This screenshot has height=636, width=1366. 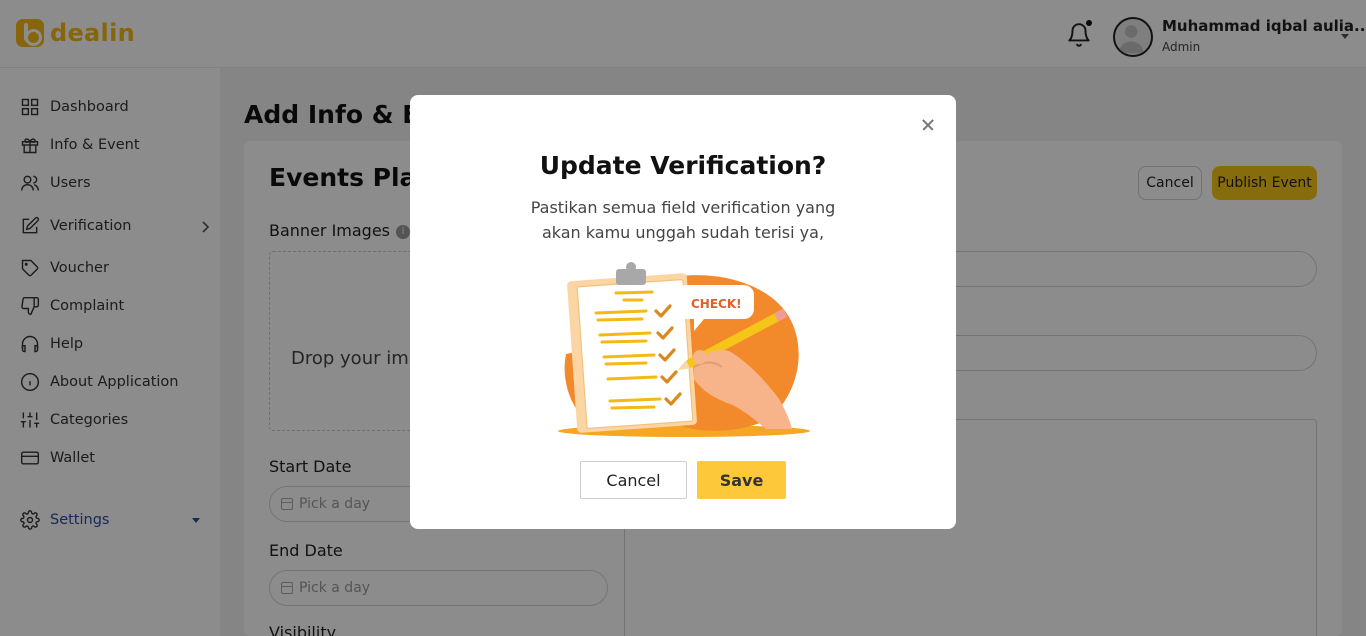 What do you see at coordinates (683, 165) in the screenshot?
I see `modal-title: Update Verification?` at bounding box center [683, 165].